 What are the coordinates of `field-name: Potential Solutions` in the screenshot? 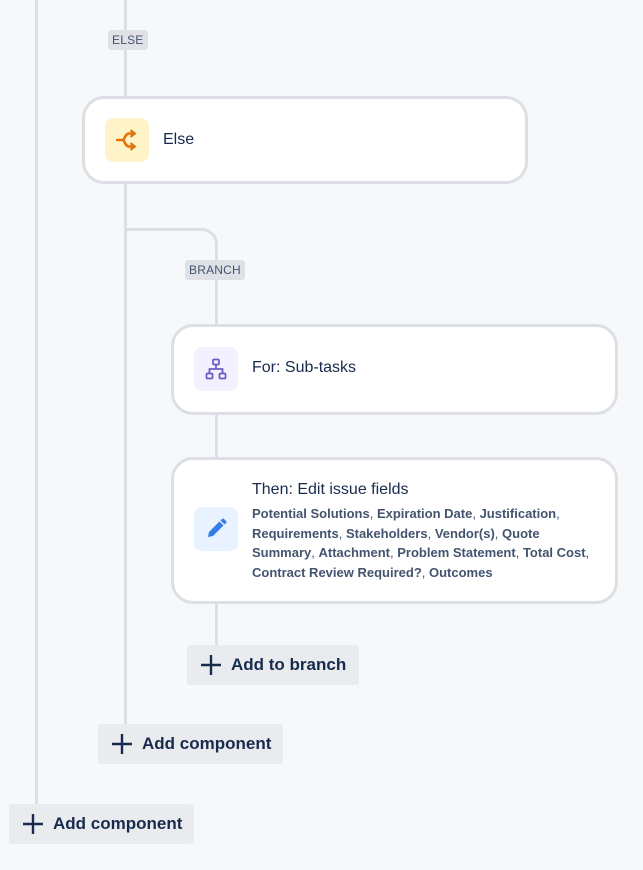 It's located at (311, 513).